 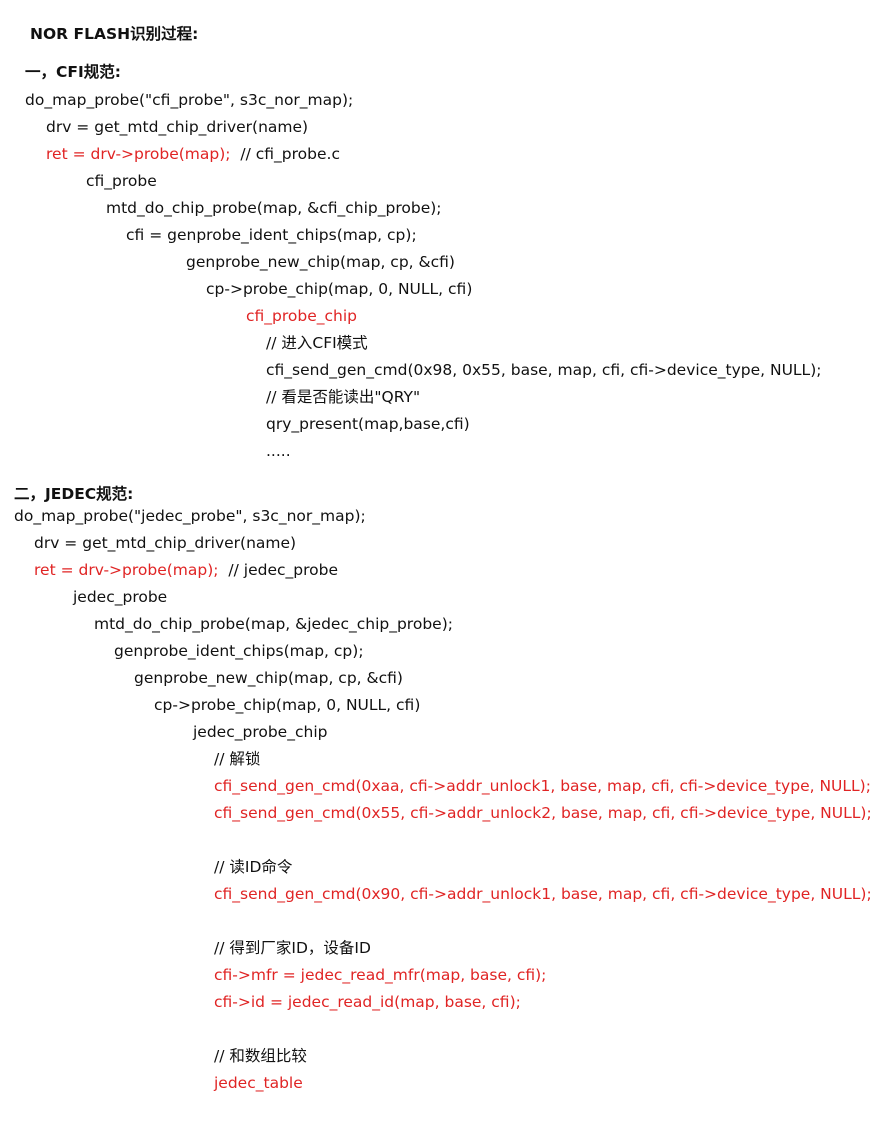 I want to click on code-comment: // cfi_probe.c, so click(x=285, y=154).